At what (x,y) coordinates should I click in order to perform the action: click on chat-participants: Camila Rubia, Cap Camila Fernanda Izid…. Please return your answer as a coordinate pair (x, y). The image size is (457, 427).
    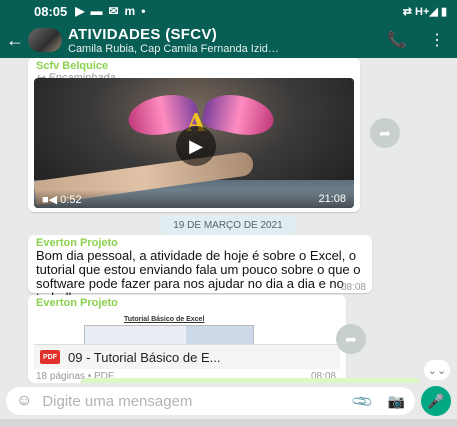
    Looking at the image, I should click on (173, 48).